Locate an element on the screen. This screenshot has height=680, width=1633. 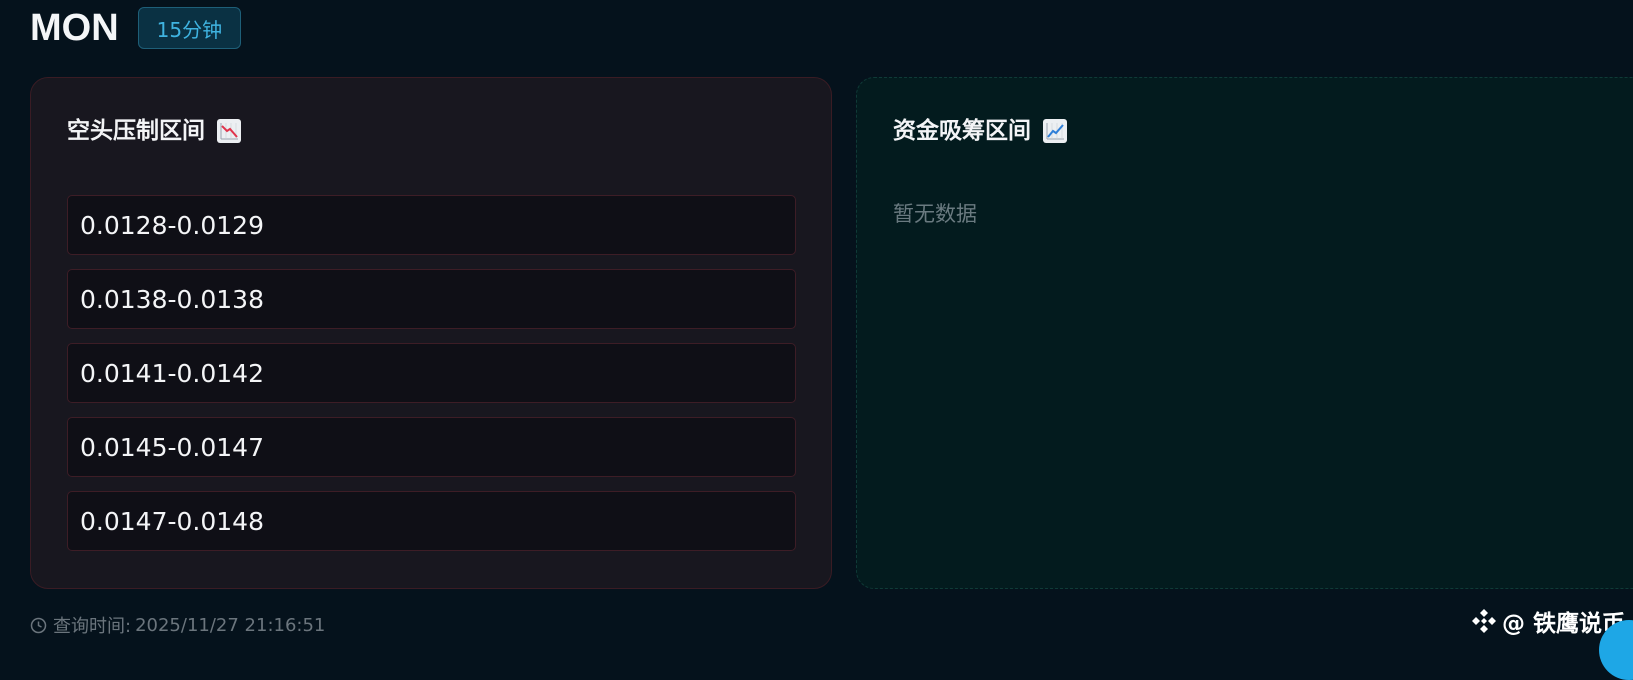
query-time: 查询时间: 2025/11/27 21:16:51 is located at coordinates (177, 625).